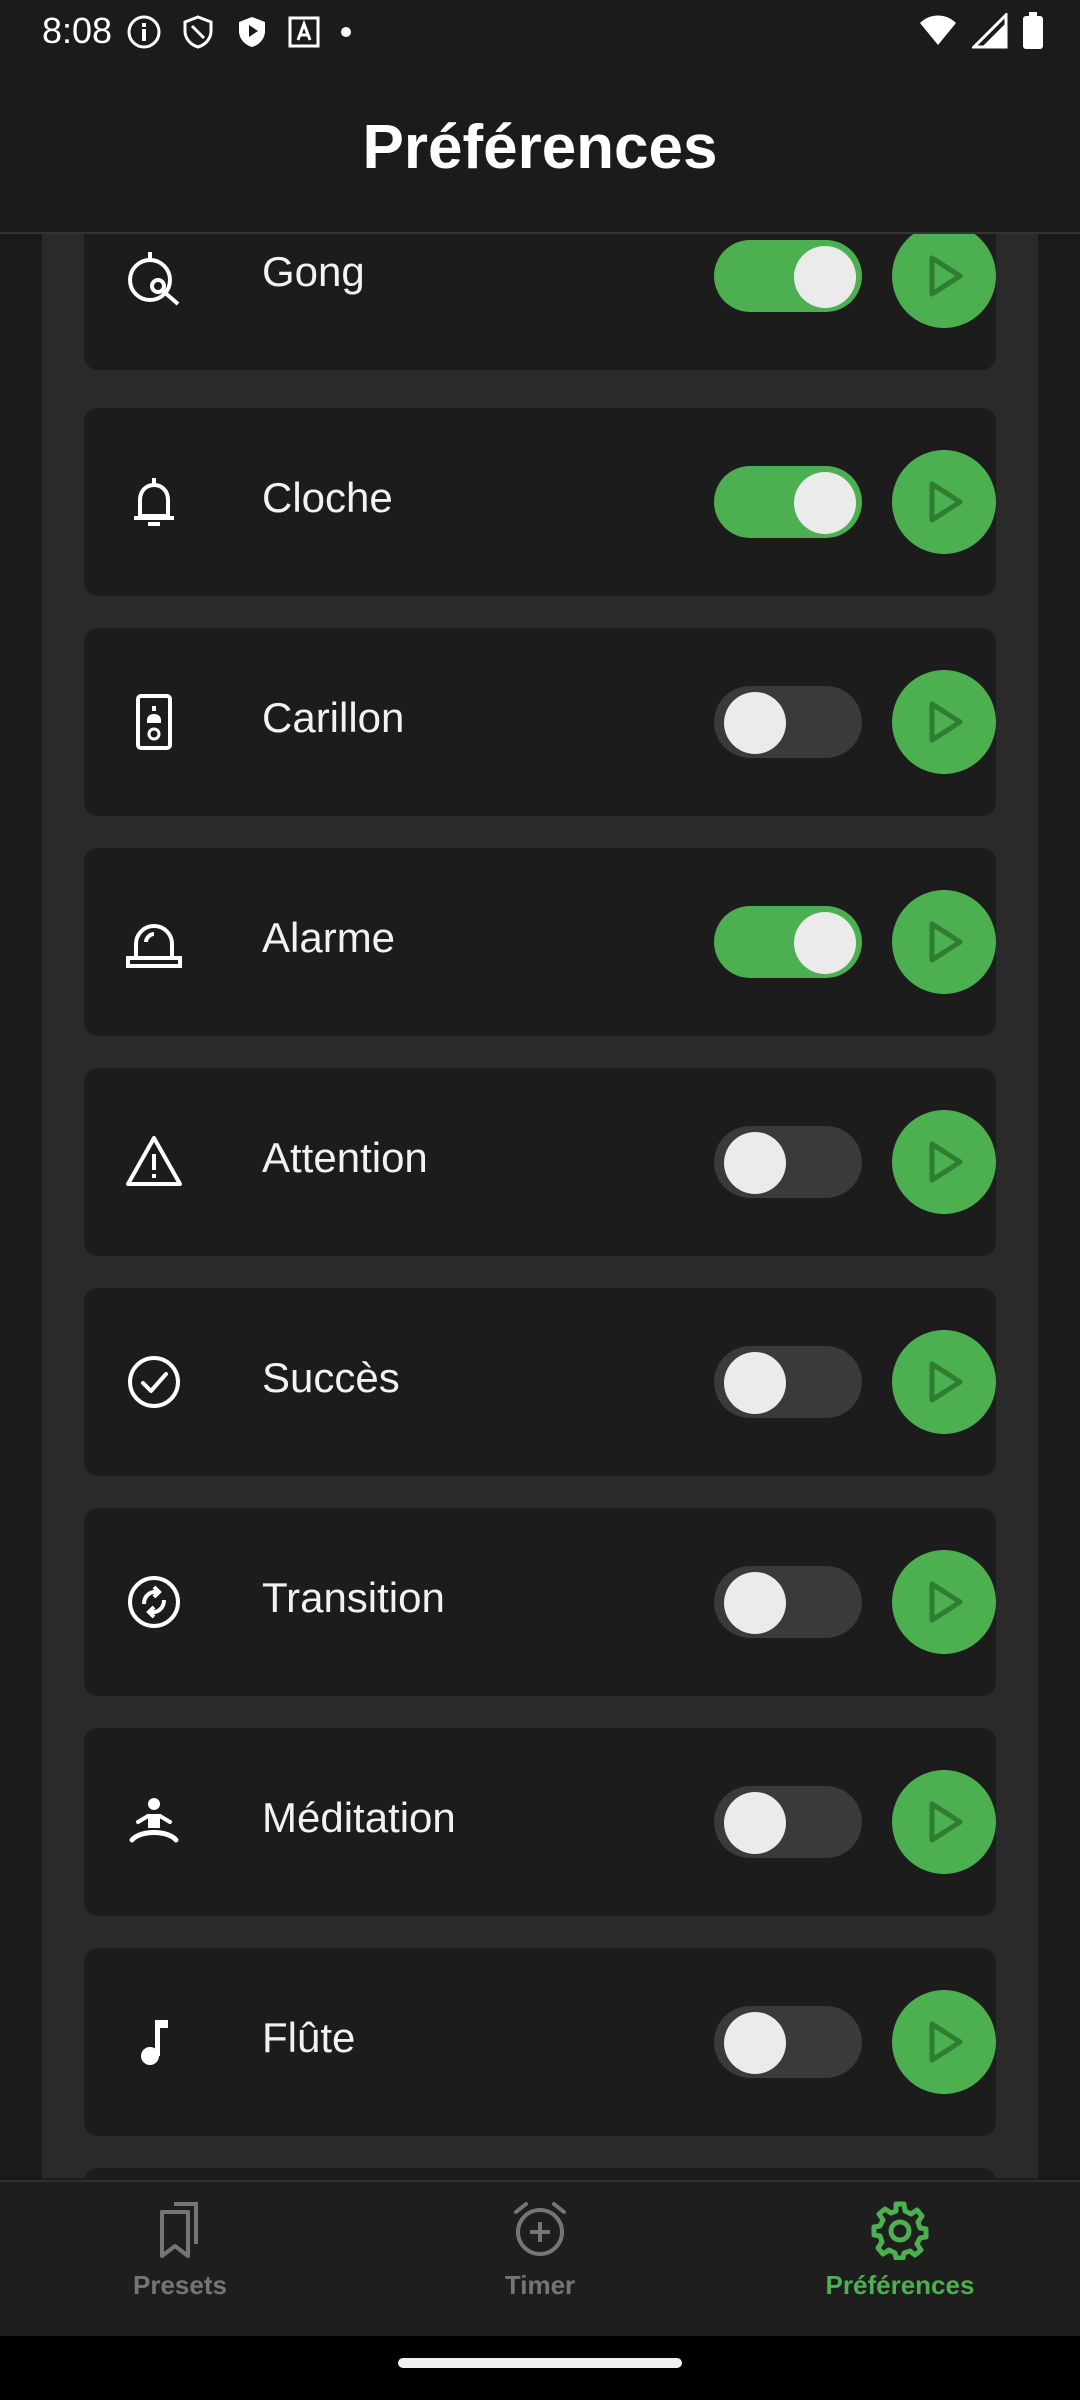  I want to click on nav-presets: Presets, so click(180, 2260).